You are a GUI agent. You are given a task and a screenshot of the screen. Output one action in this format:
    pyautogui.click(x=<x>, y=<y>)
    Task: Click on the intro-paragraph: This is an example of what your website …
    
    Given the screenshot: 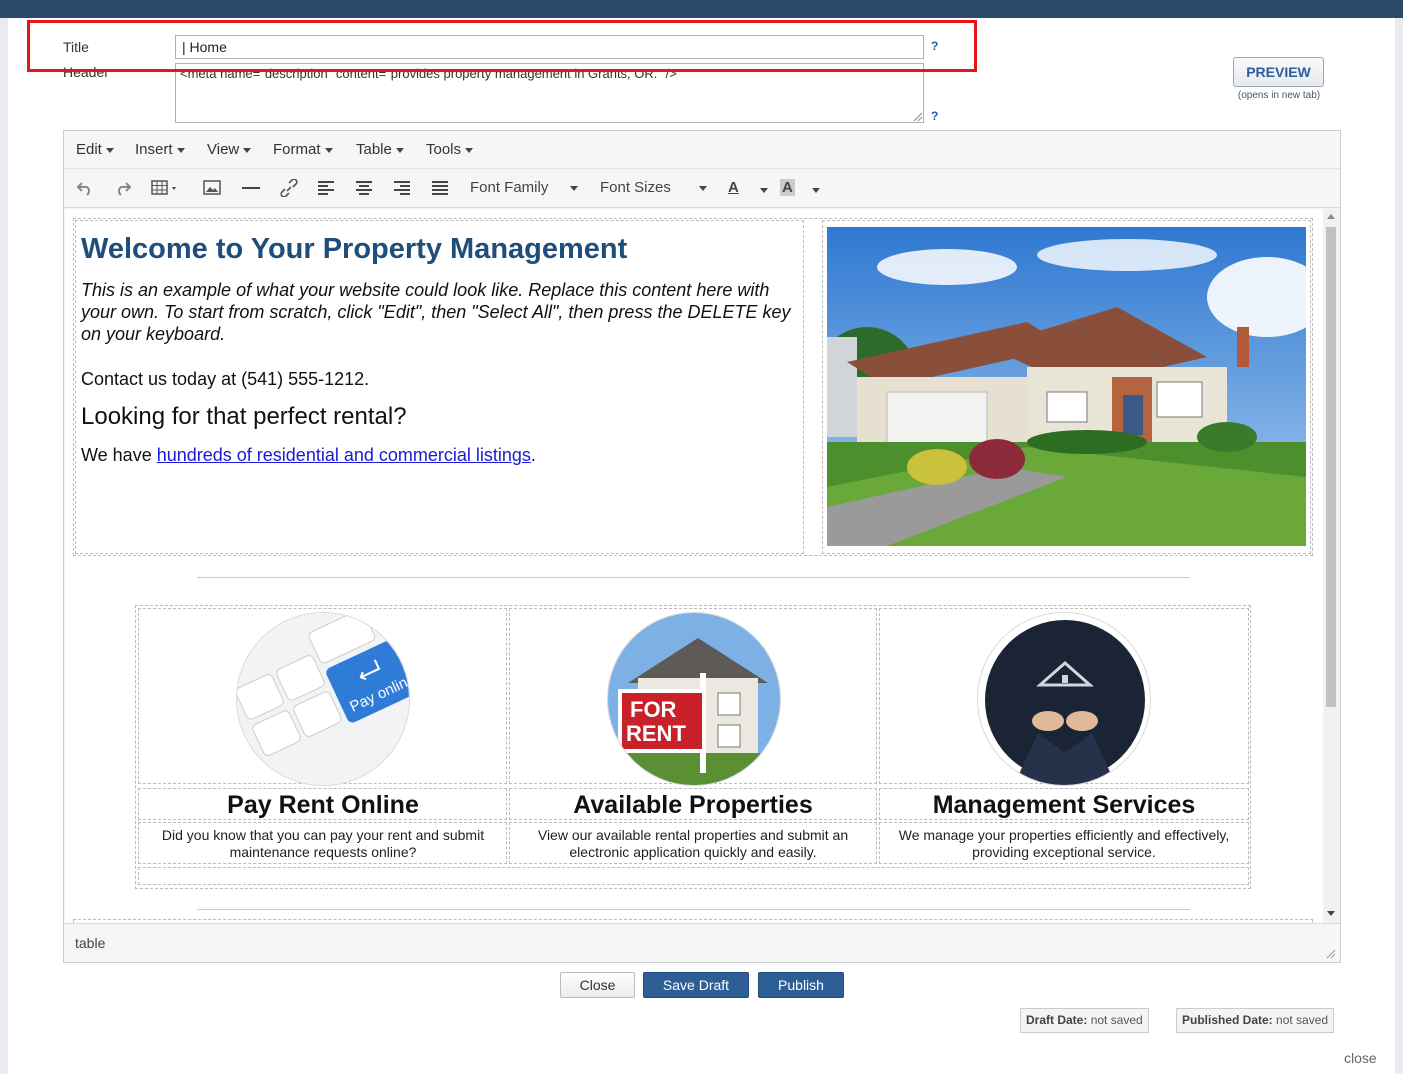 What is the action you would take?
    pyautogui.click(x=436, y=312)
    